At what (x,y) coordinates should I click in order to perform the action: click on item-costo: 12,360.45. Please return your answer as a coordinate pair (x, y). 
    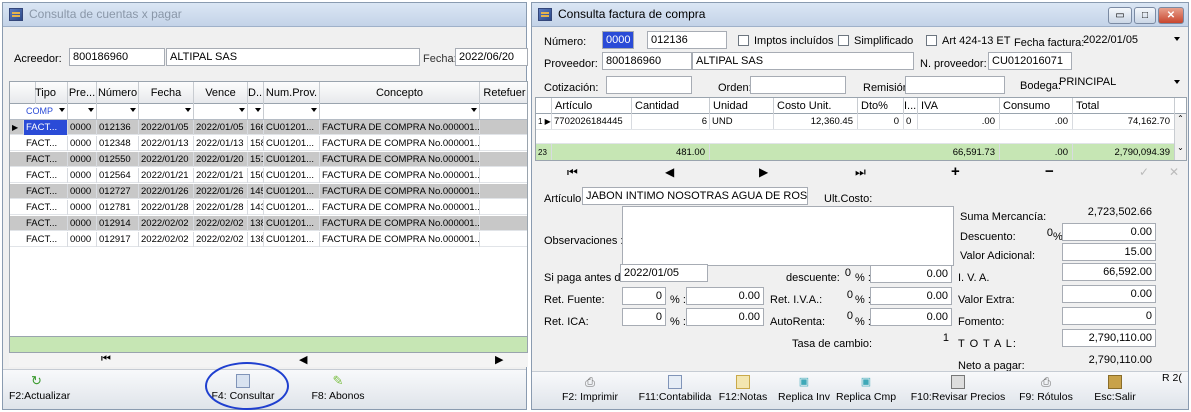
    Looking at the image, I should click on (816, 121).